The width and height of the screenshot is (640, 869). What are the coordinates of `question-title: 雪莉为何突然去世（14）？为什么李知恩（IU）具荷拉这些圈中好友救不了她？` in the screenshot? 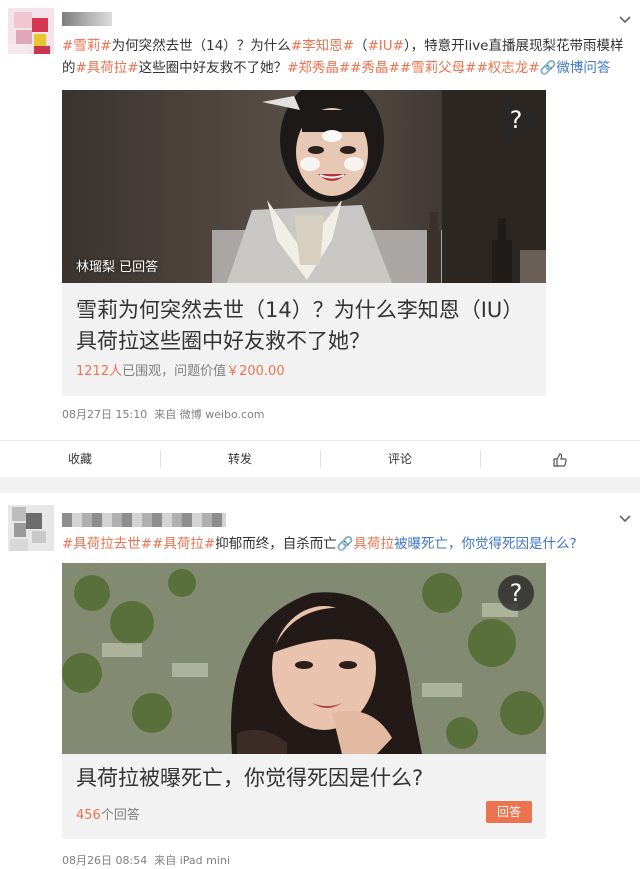 It's located at (305, 326).